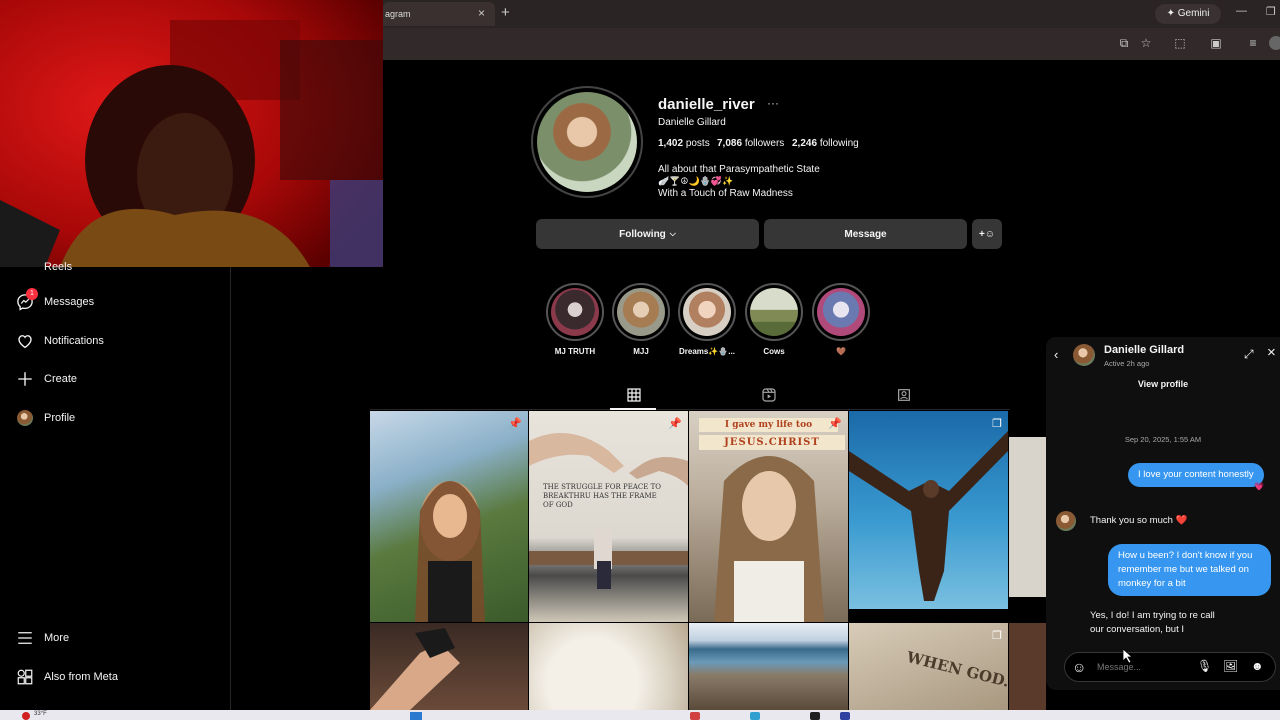 The image size is (1280, 720). What do you see at coordinates (1146, 43) in the screenshot?
I see `bookmark-star-icon: ☆` at bounding box center [1146, 43].